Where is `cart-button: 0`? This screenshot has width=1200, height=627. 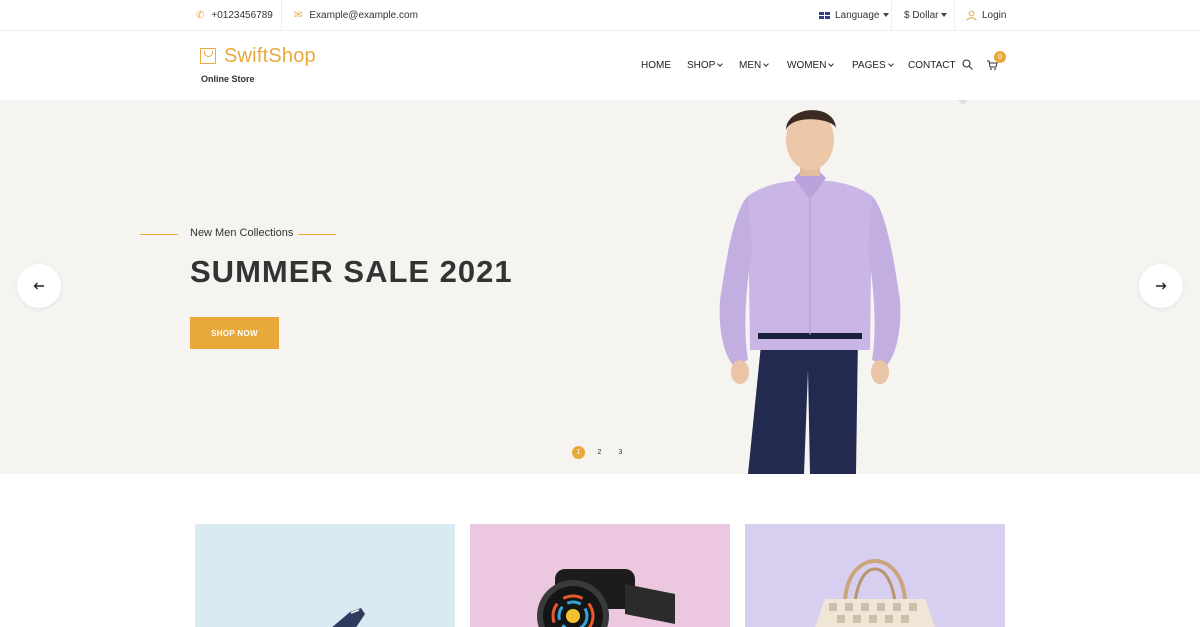 cart-button: 0 is located at coordinates (996, 61).